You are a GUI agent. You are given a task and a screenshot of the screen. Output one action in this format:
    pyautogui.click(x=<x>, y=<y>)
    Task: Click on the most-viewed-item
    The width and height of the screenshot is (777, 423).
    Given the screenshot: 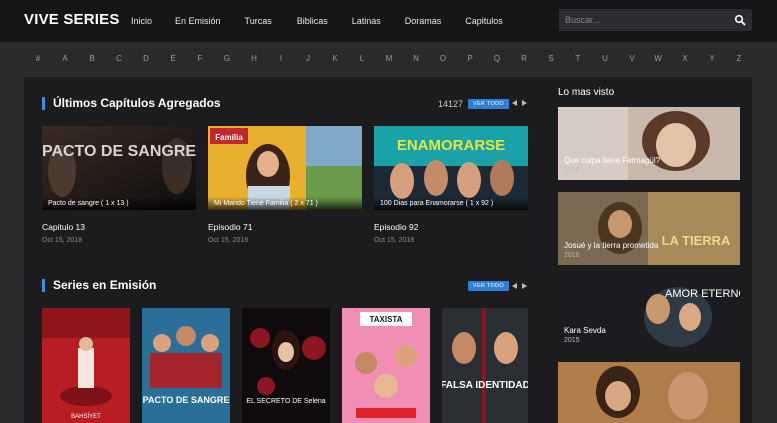 What is the action you would take?
    pyautogui.click(x=649, y=392)
    